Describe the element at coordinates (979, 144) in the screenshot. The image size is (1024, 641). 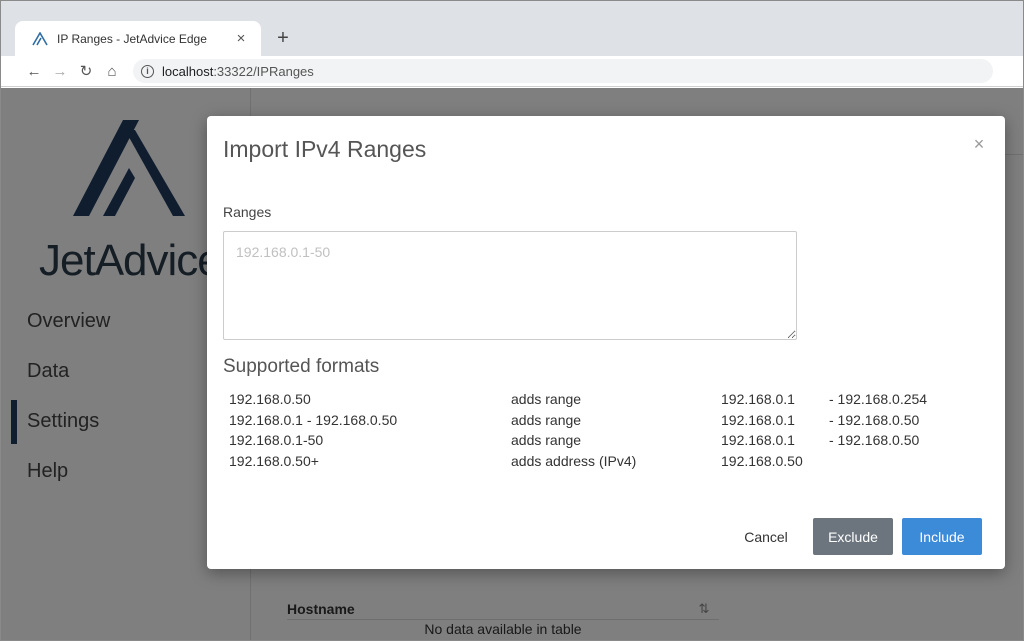
I see `close-icon: ×` at that location.